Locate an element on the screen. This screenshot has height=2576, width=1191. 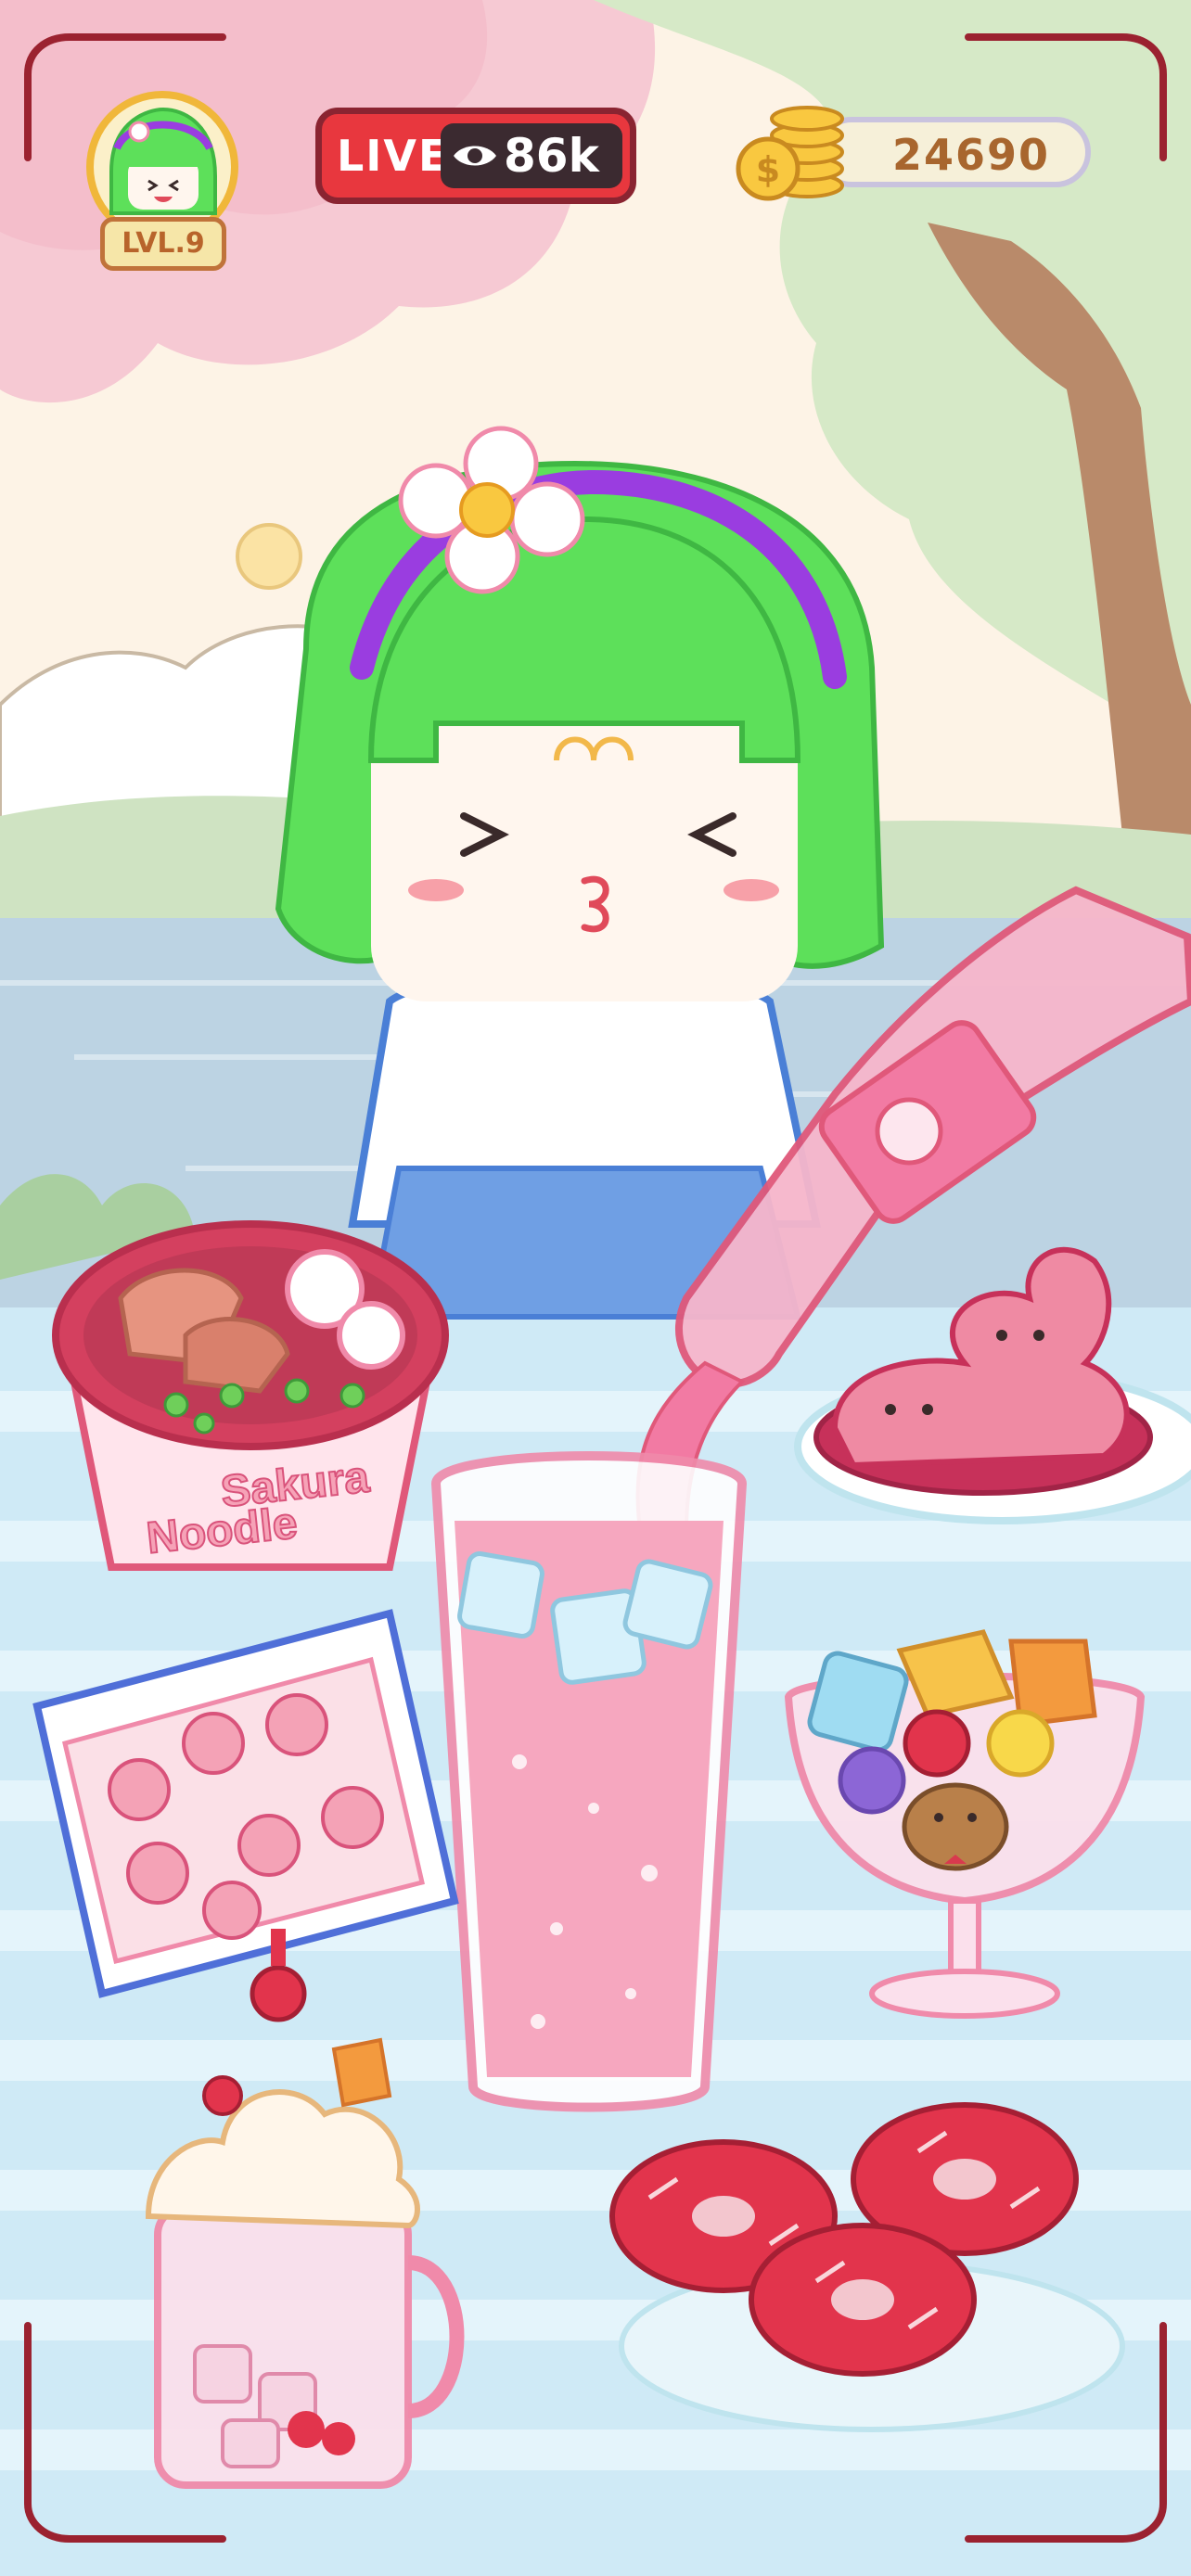
live-label: LIVE is located at coordinates (393, 156).